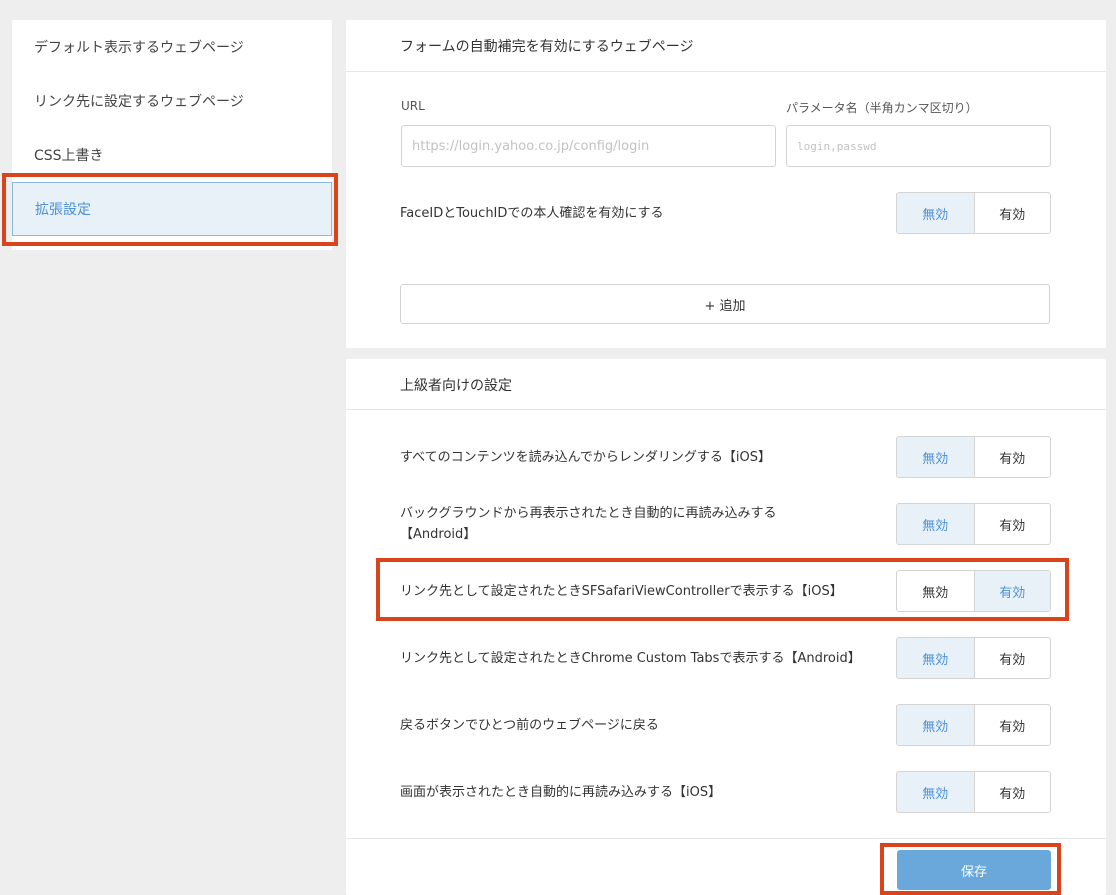  I want to click on sidebar-item-css-override: CSS上書き, so click(172, 155).